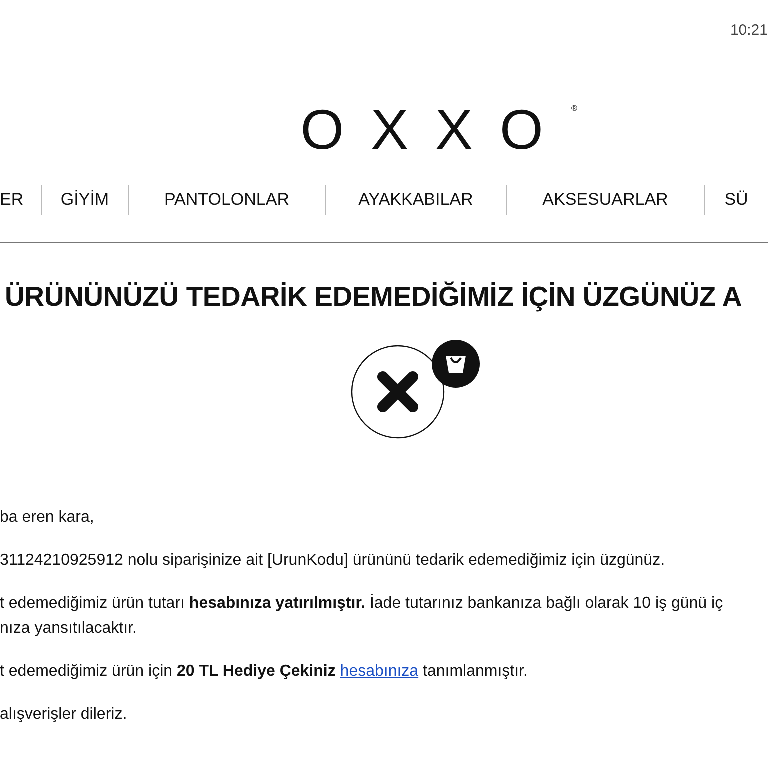 This screenshot has height=768, width=768. What do you see at coordinates (48, 518) in the screenshot?
I see `message-text: ba eren kara,` at bounding box center [48, 518].